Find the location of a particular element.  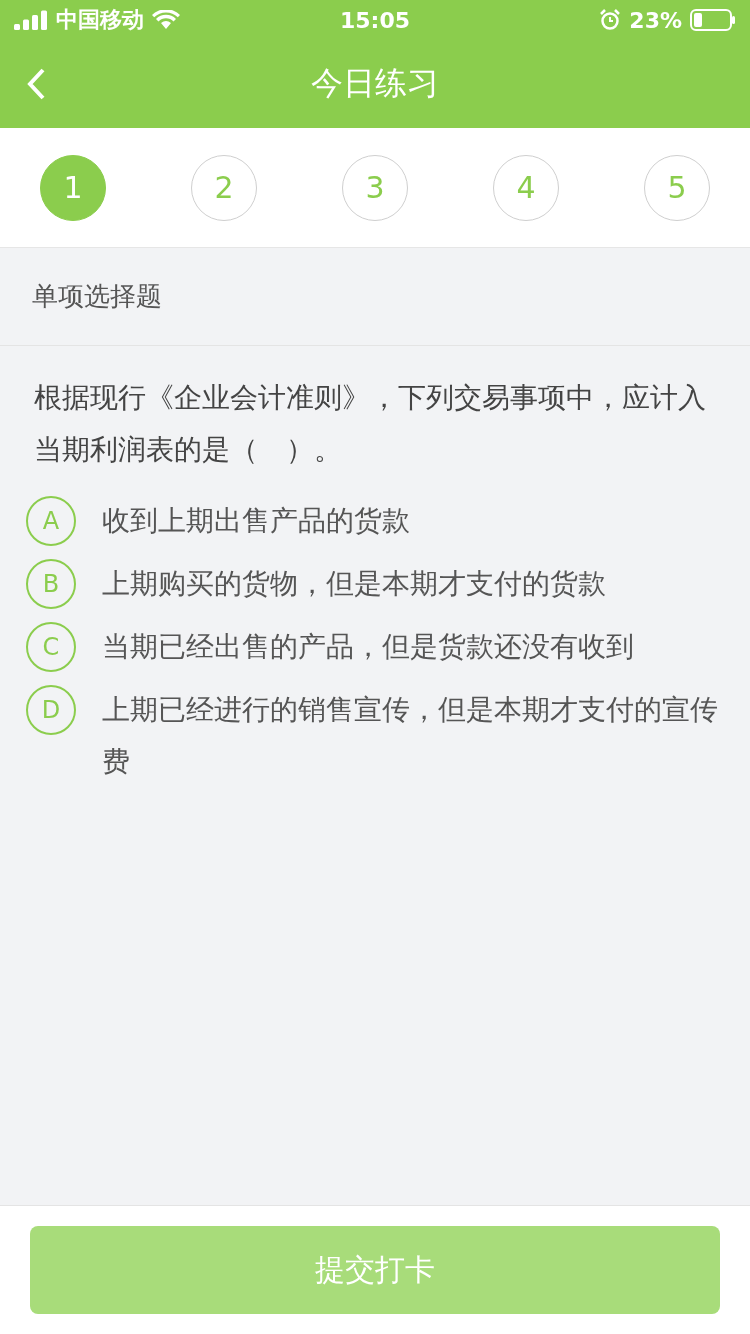

option-letter: B is located at coordinates (51, 584).